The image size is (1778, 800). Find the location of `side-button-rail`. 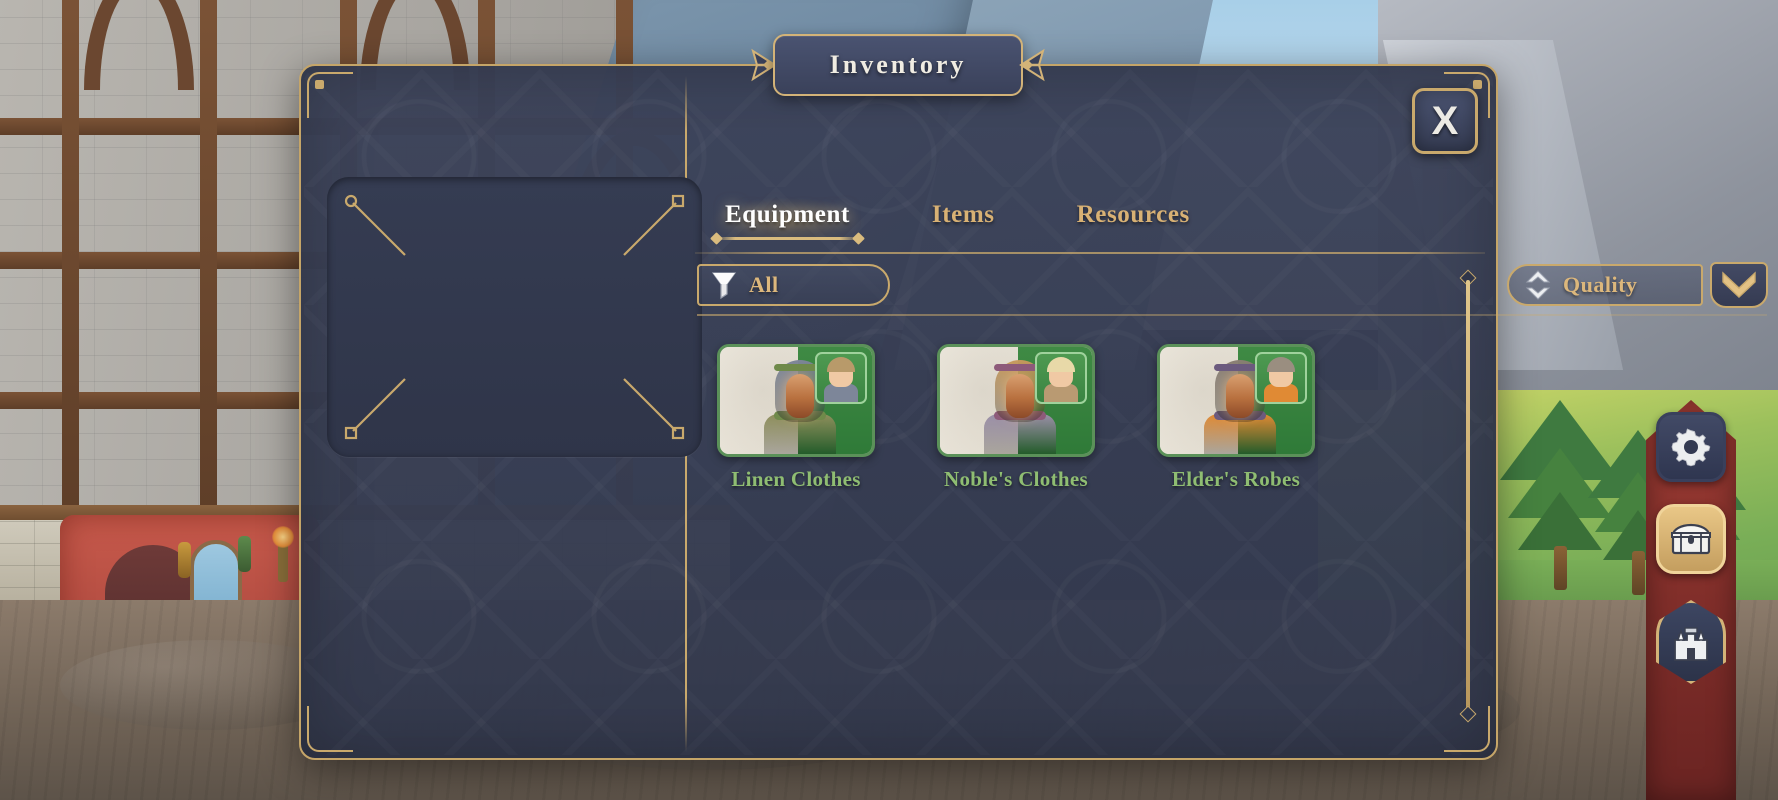

side-button-rail is located at coordinates (1691, 600).